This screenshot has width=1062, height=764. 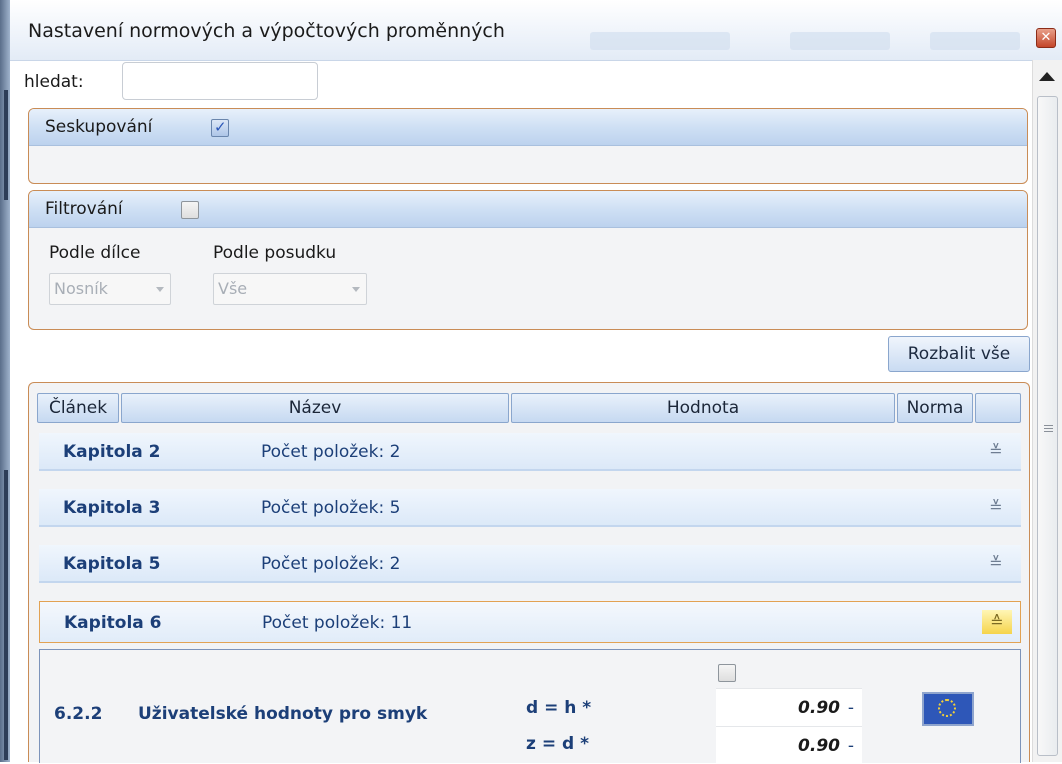 I want to click on column-header-article: Článek, so click(x=78, y=408).